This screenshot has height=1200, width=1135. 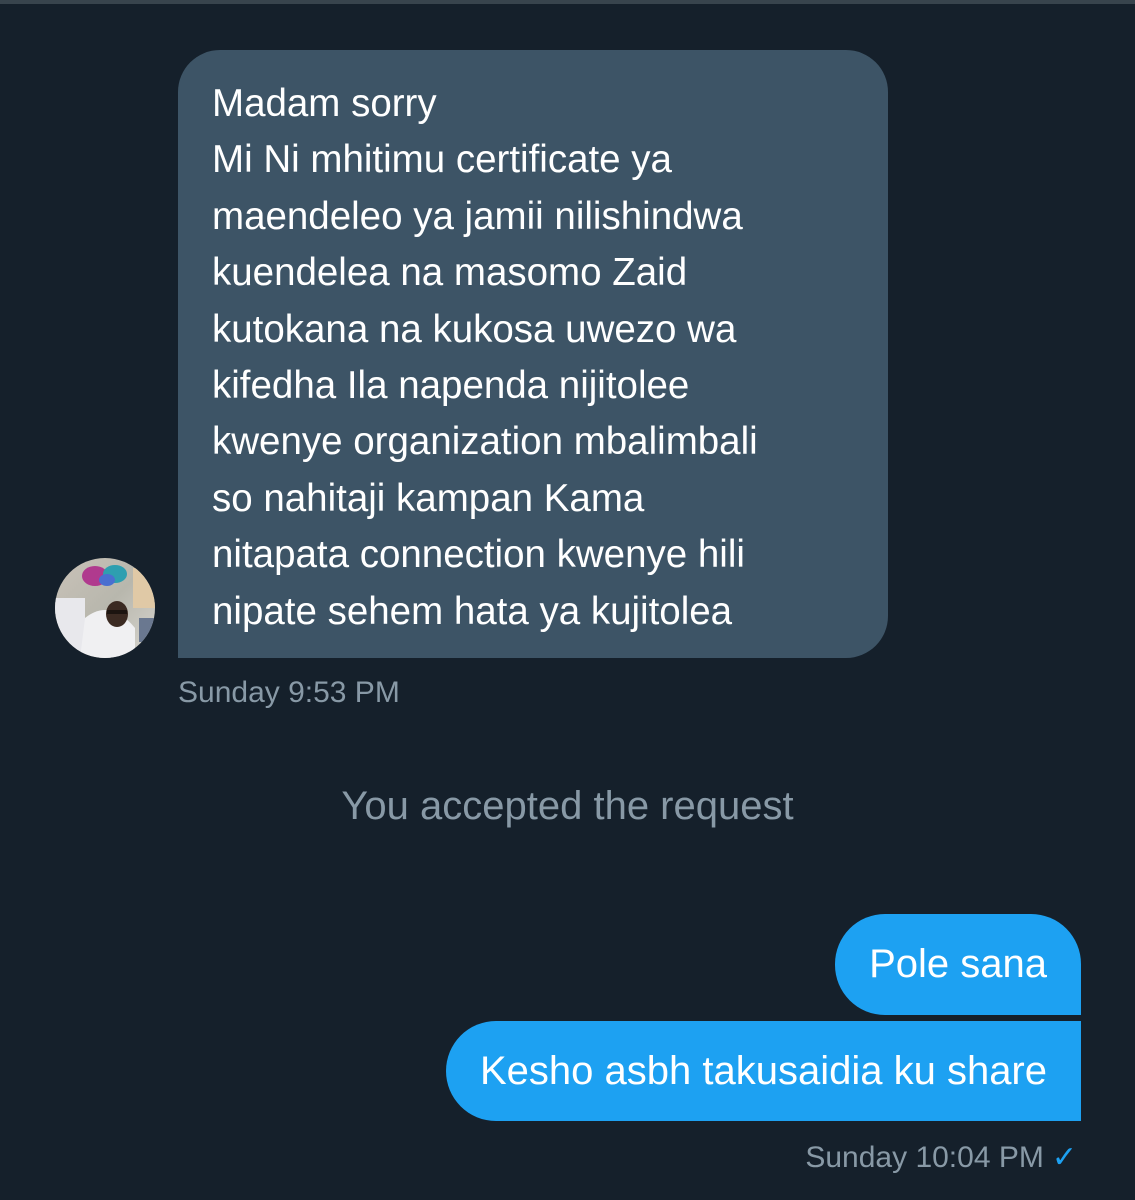 What do you see at coordinates (567, 806) in the screenshot?
I see `request-accepted-note: You accepted the request` at bounding box center [567, 806].